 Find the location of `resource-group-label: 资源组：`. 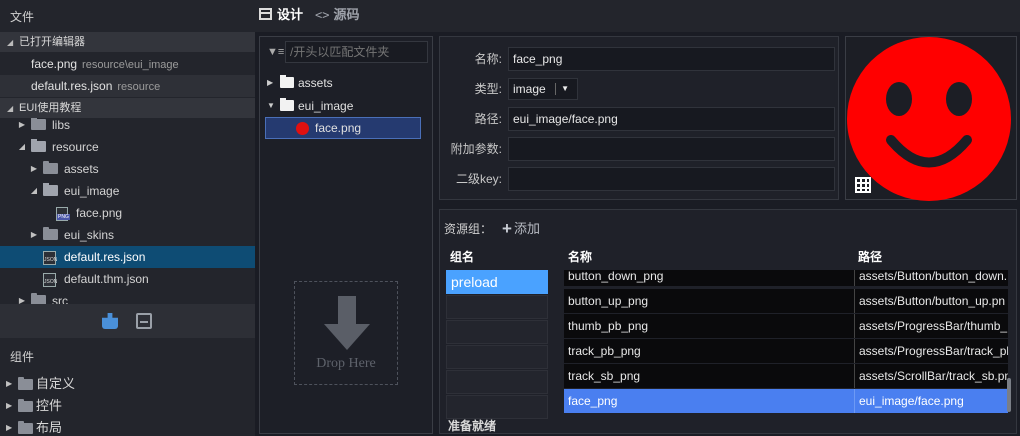

resource-group-label: 资源组： is located at coordinates (468, 229).